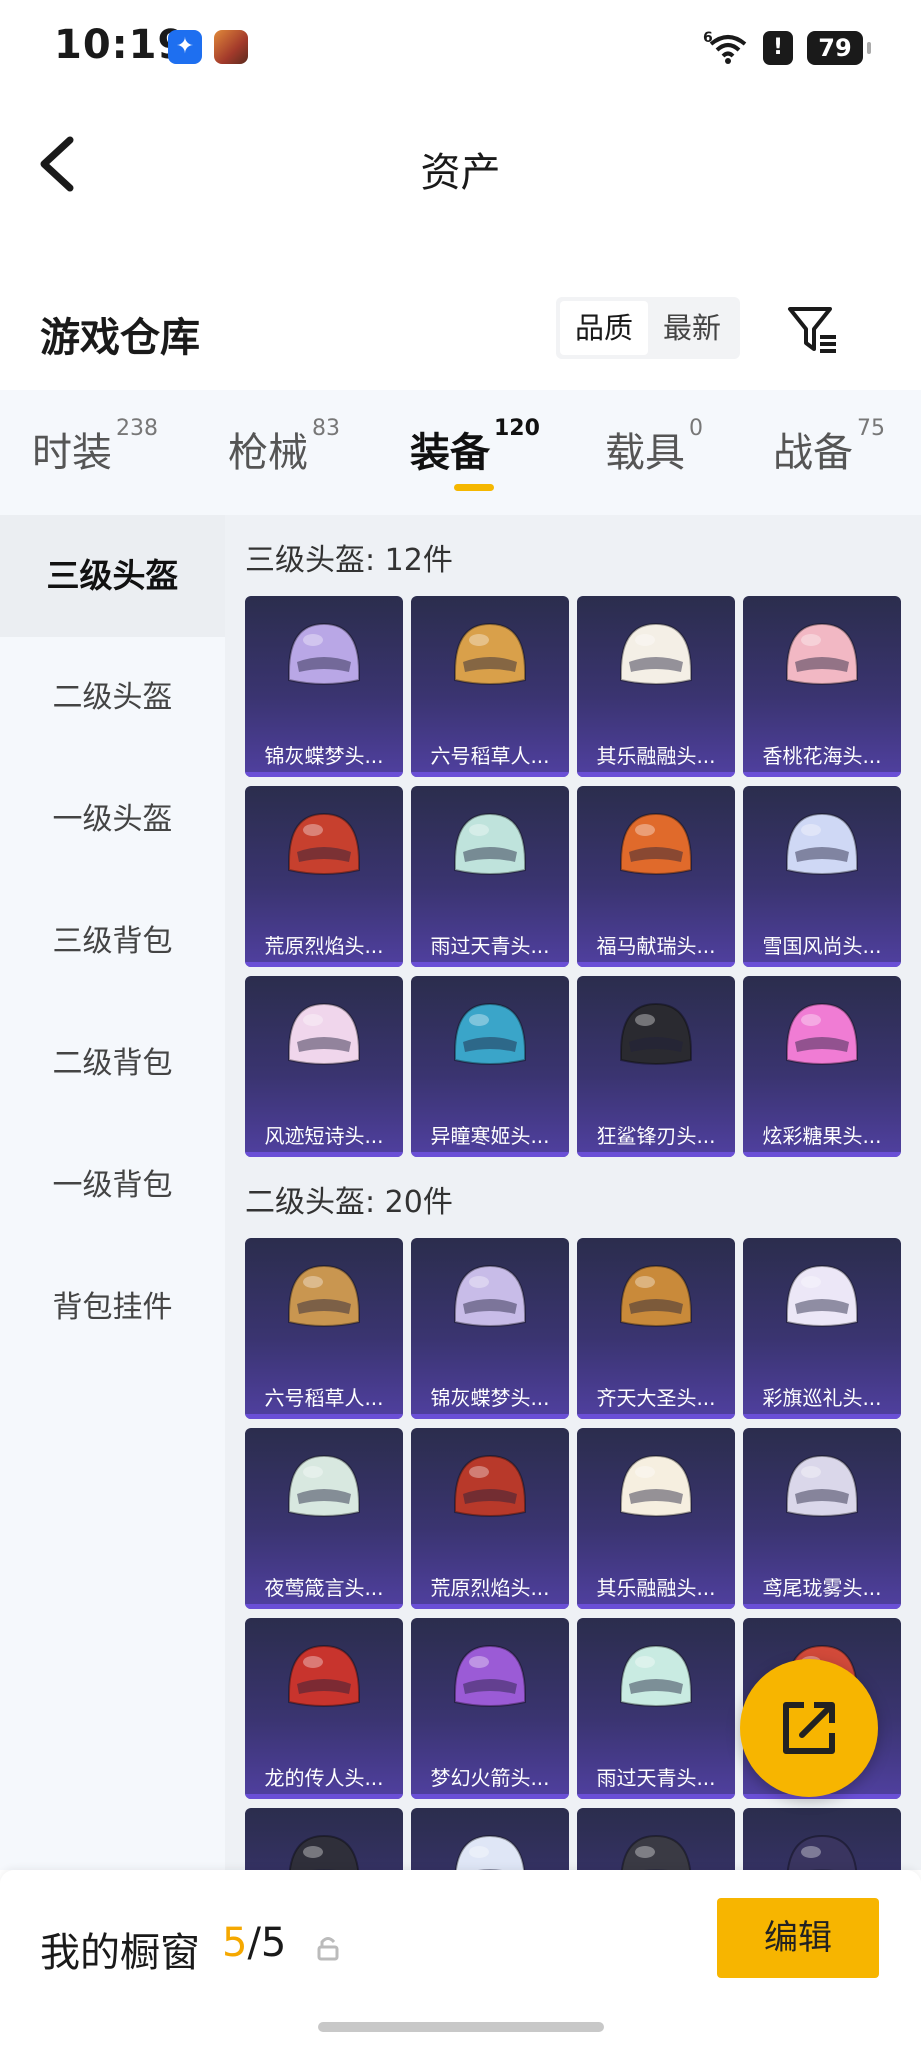 Image resolution: width=921 pixels, height=2050 pixels. I want to click on category-tabs: 时装238 枪械83 装备120 载具0 战备75, so click(460, 452).